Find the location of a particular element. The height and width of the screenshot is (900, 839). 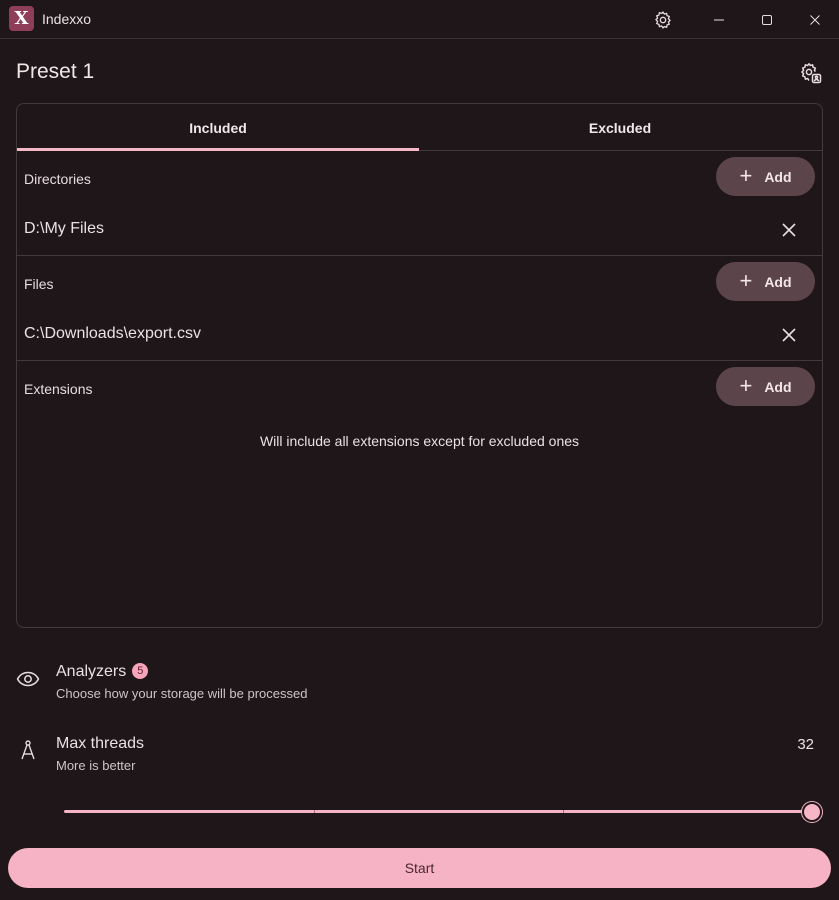

remove-file-button is located at coordinates (789, 335).